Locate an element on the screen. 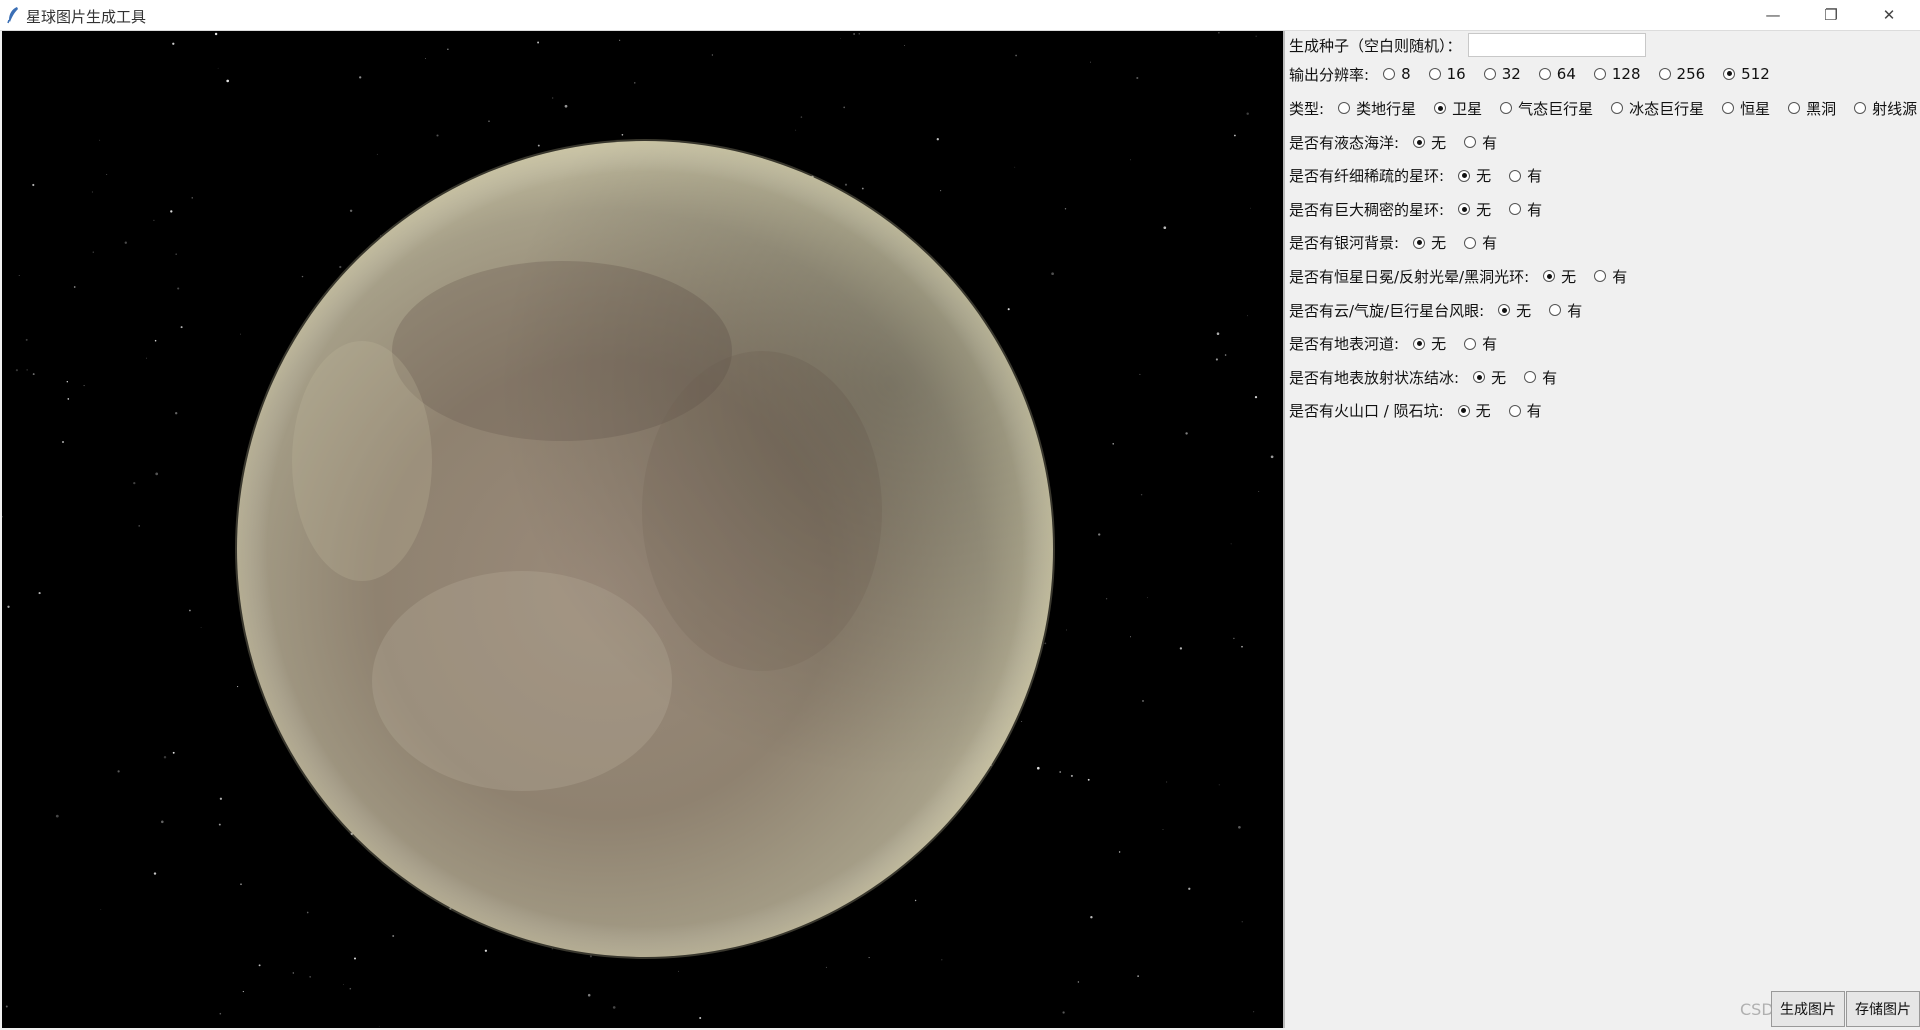  resolution-option: 8 is located at coordinates (1392, 74).